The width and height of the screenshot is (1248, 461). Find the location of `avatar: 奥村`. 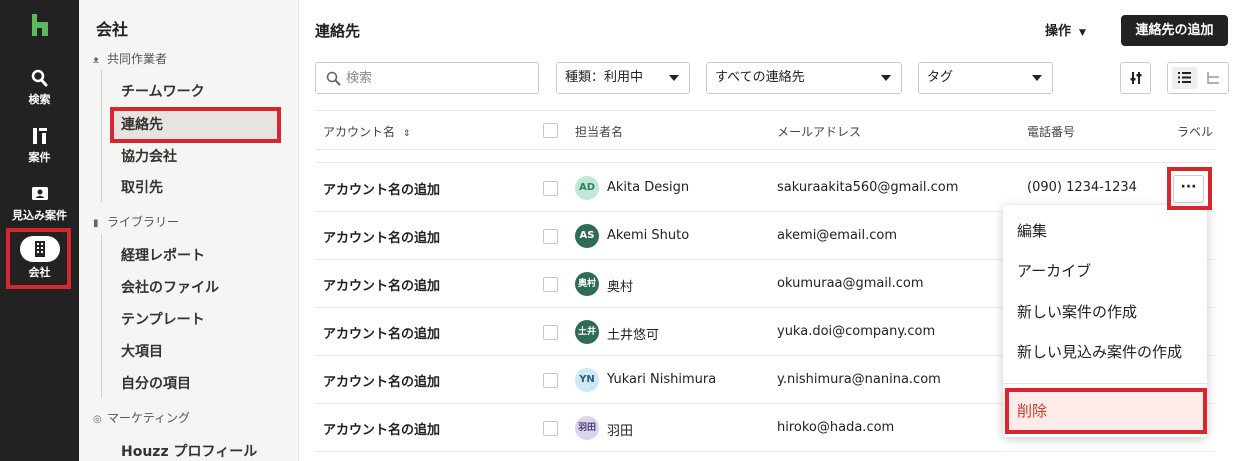

avatar: 奥村 is located at coordinates (587, 284).